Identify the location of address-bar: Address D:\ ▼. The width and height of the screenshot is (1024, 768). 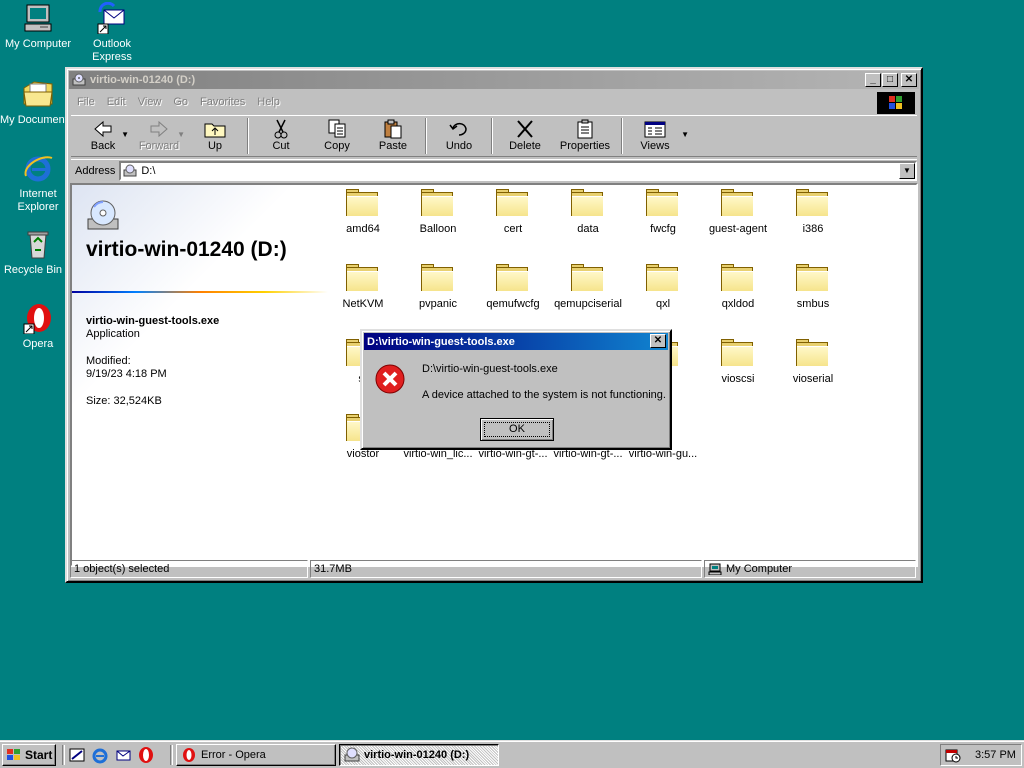
(494, 170).